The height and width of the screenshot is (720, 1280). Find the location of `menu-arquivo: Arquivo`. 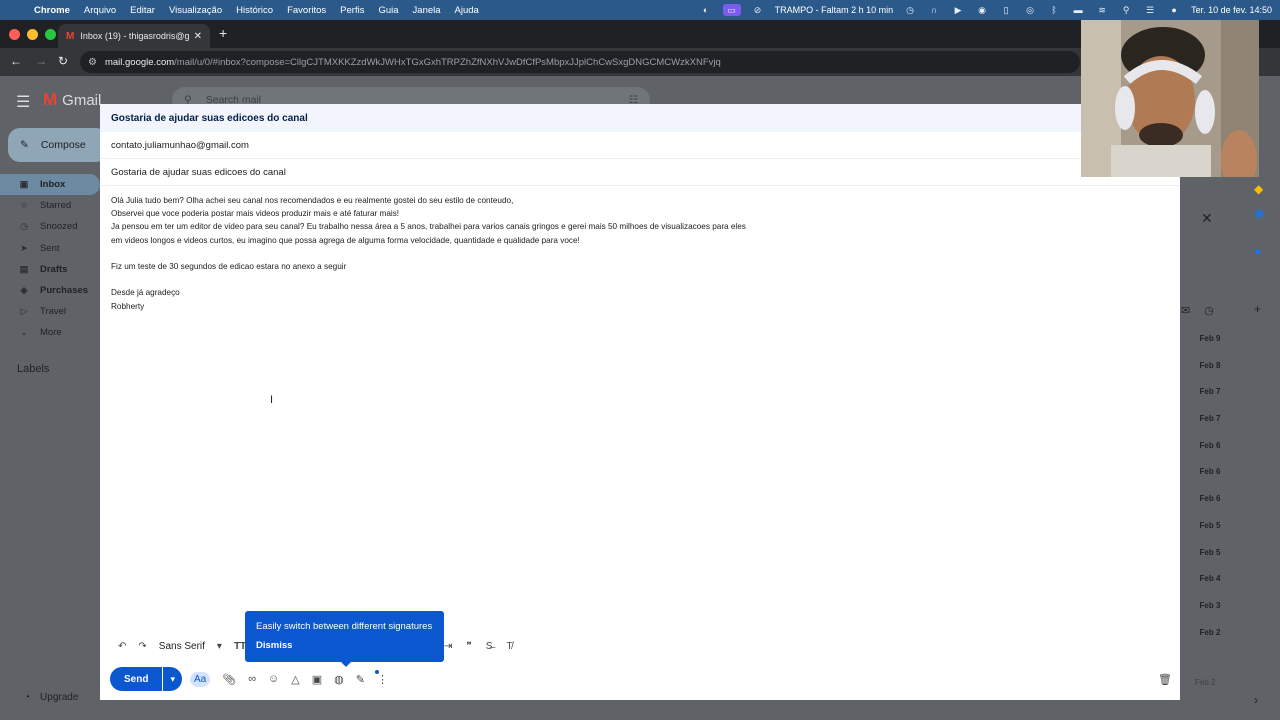

menu-arquivo: Arquivo is located at coordinates (100, 10).